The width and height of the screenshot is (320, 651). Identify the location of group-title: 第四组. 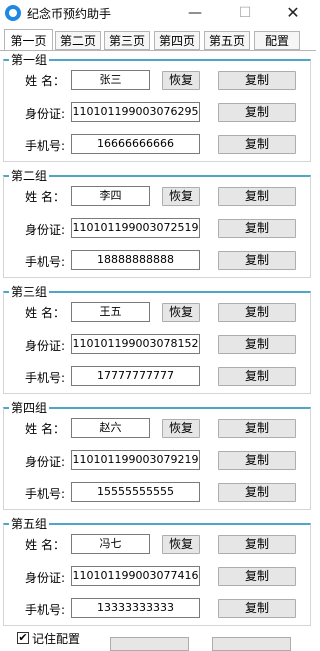
(29, 407).